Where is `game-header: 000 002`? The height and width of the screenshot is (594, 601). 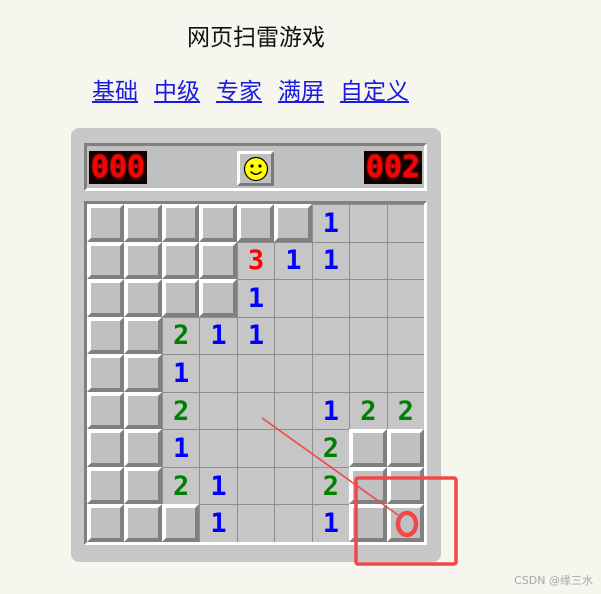
game-header: 000 002 is located at coordinates (255, 167).